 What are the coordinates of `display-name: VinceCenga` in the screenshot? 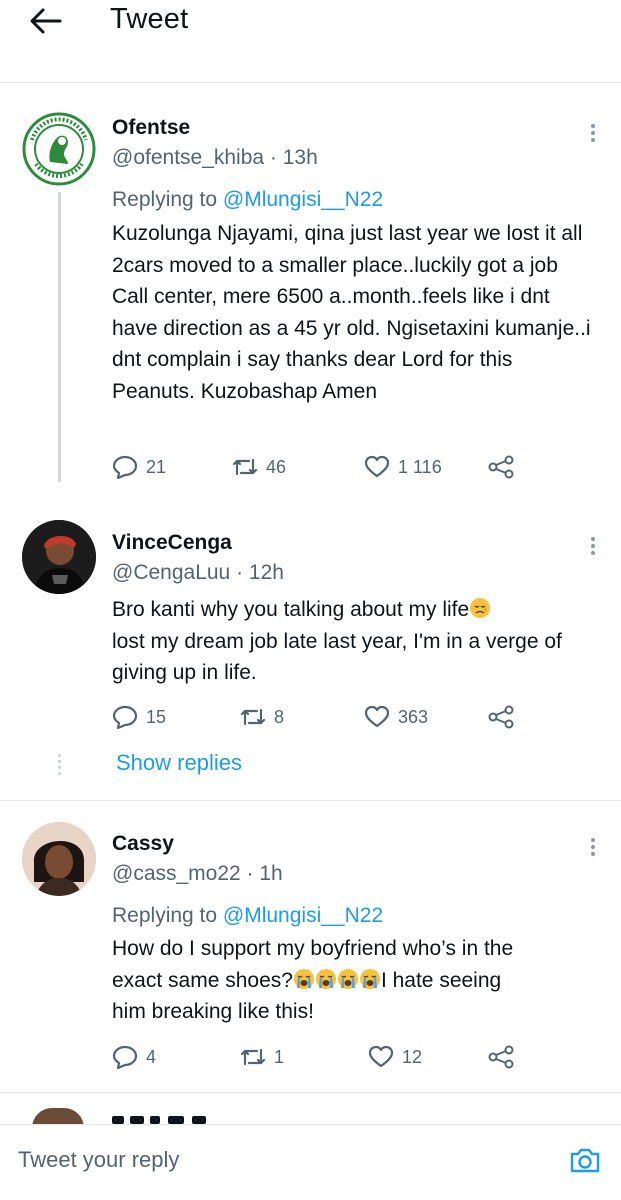 It's located at (172, 543).